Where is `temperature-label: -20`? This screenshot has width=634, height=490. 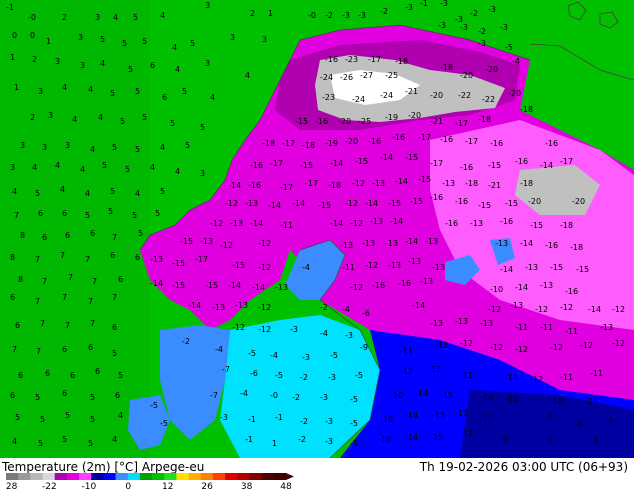
temperature-label: -20 is located at coordinates (578, 201).